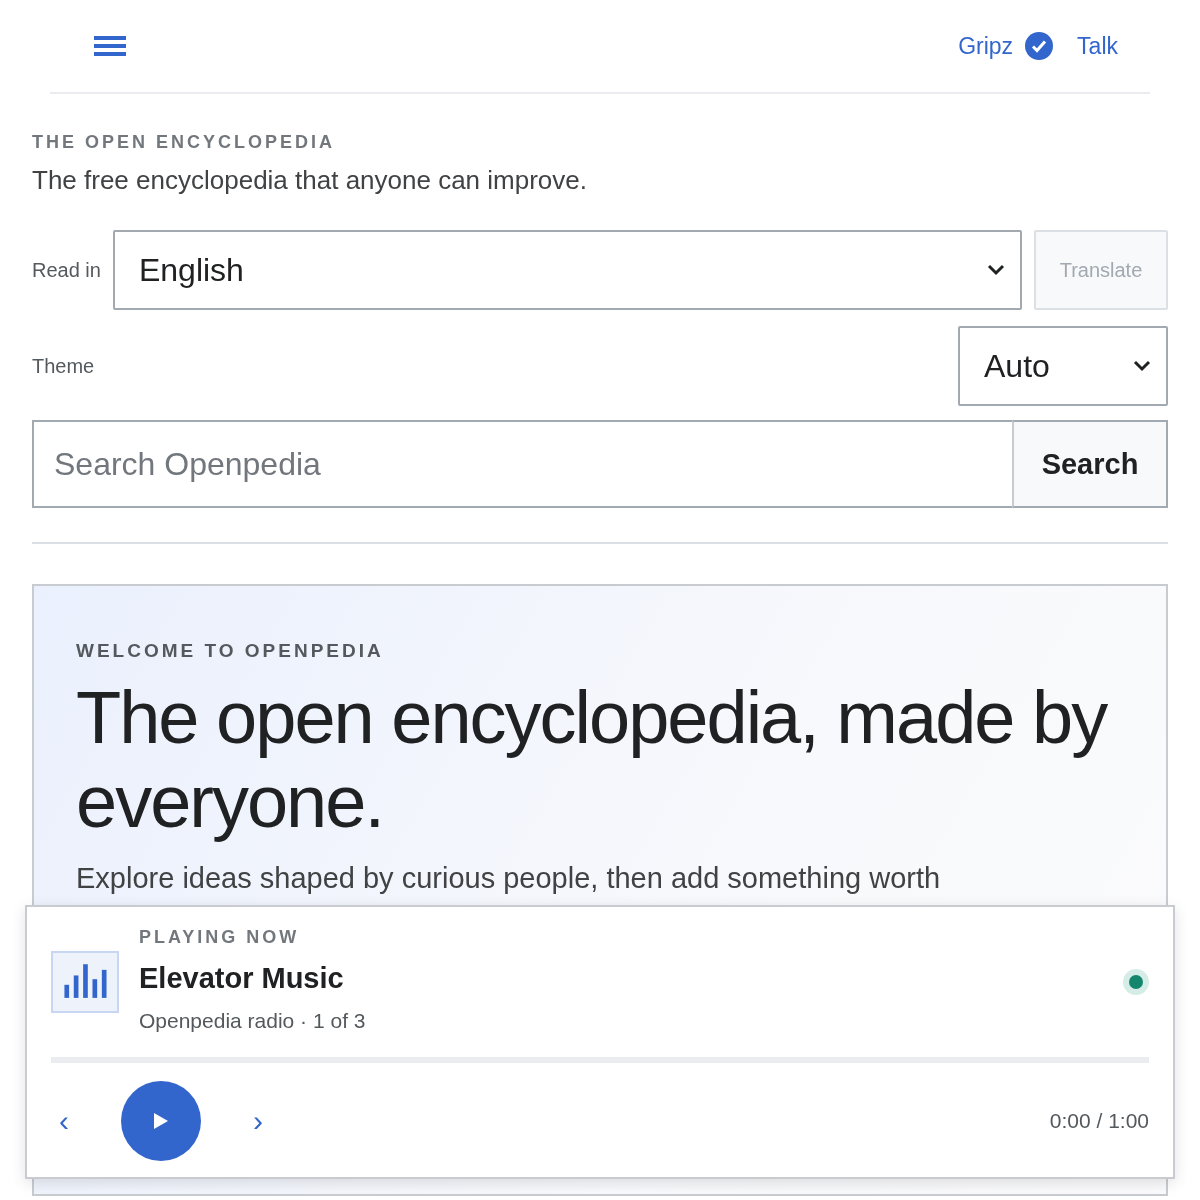  What do you see at coordinates (1090, 464) in the screenshot?
I see `search-button: Search` at bounding box center [1090, 464].